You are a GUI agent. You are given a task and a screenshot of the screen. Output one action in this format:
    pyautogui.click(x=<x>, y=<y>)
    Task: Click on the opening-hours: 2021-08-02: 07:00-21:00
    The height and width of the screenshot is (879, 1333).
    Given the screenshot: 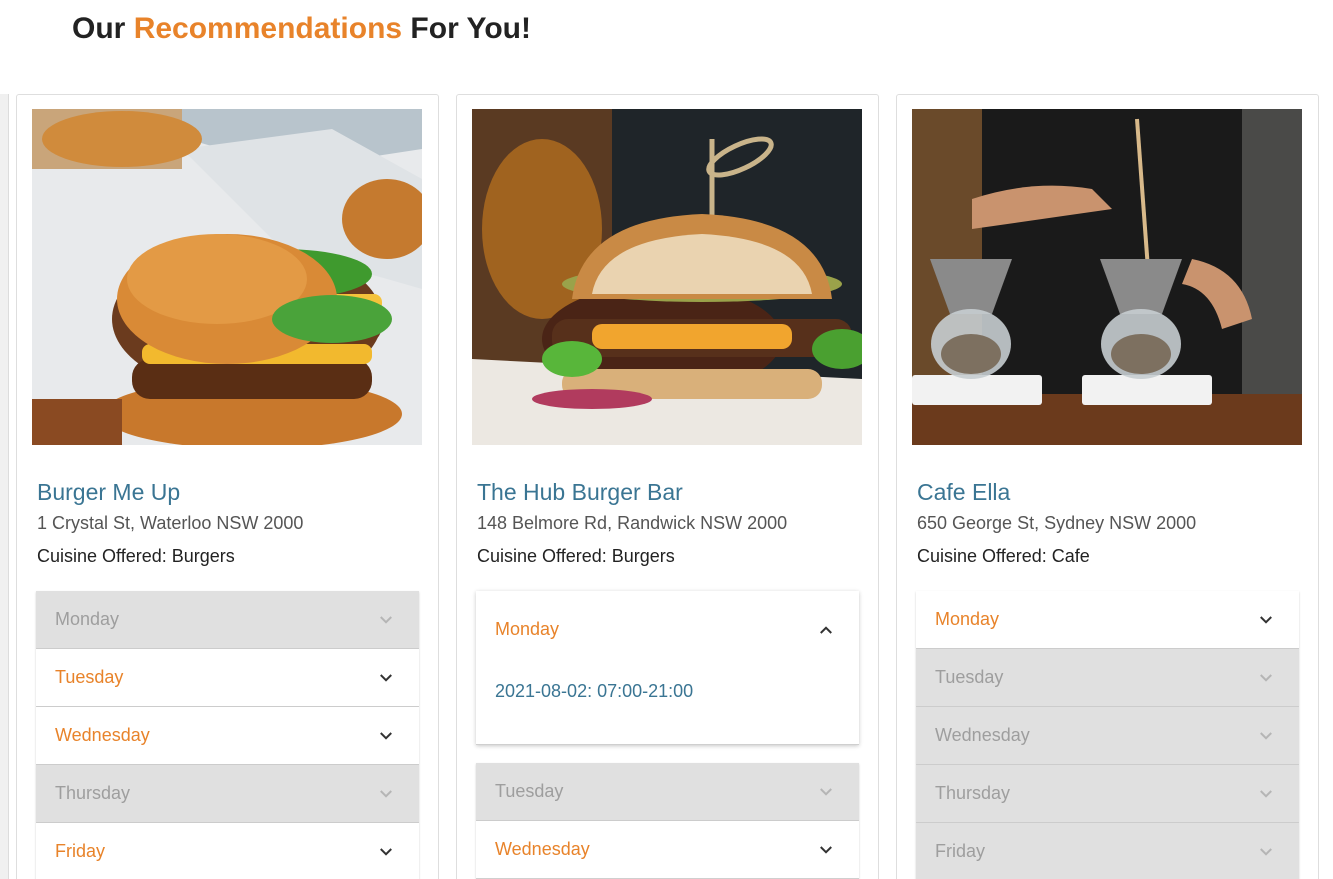 What is the action you would take?
    pyautogui.click(x=594, y=691)
    